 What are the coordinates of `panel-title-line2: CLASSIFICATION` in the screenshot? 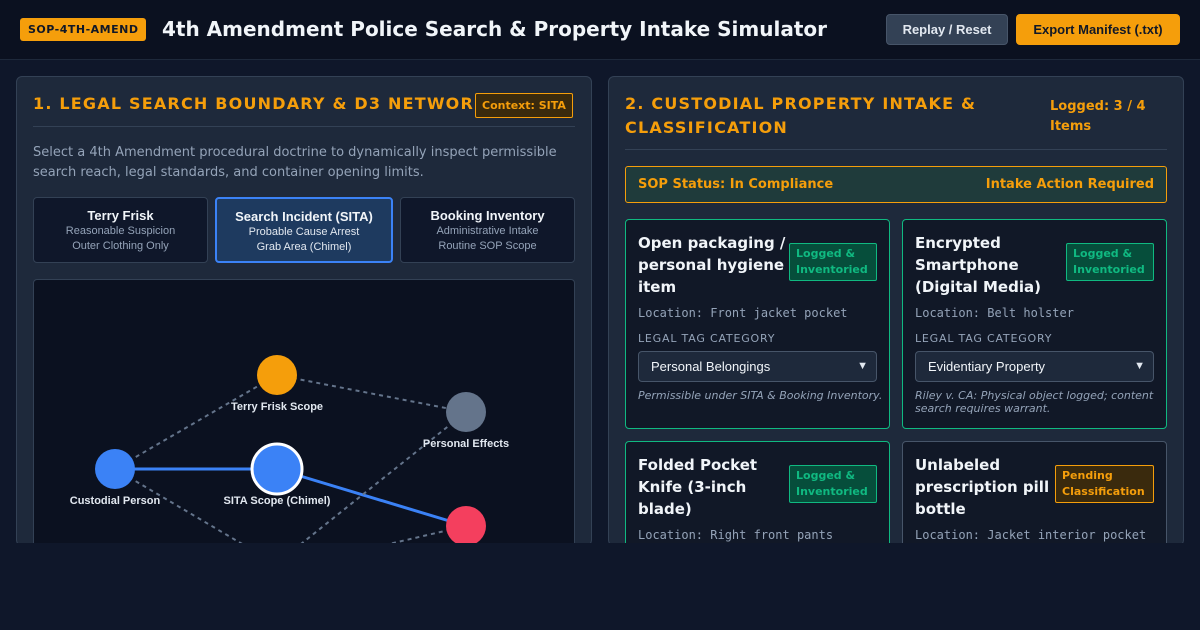 It's located at (707, 127).